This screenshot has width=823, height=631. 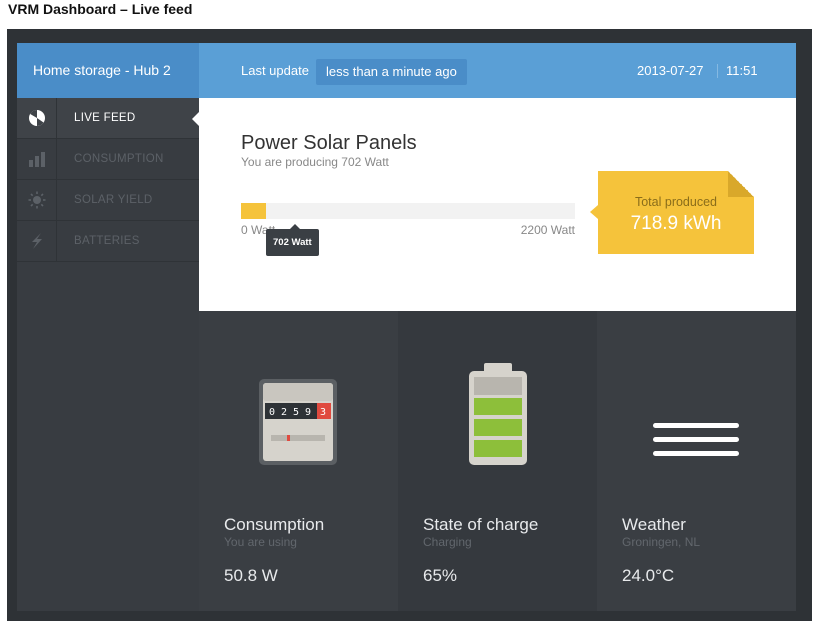 What do you see at coordinates (408, 211) in the screenshot?
I see `power-progress-bar` at bounding box center [408, 211].